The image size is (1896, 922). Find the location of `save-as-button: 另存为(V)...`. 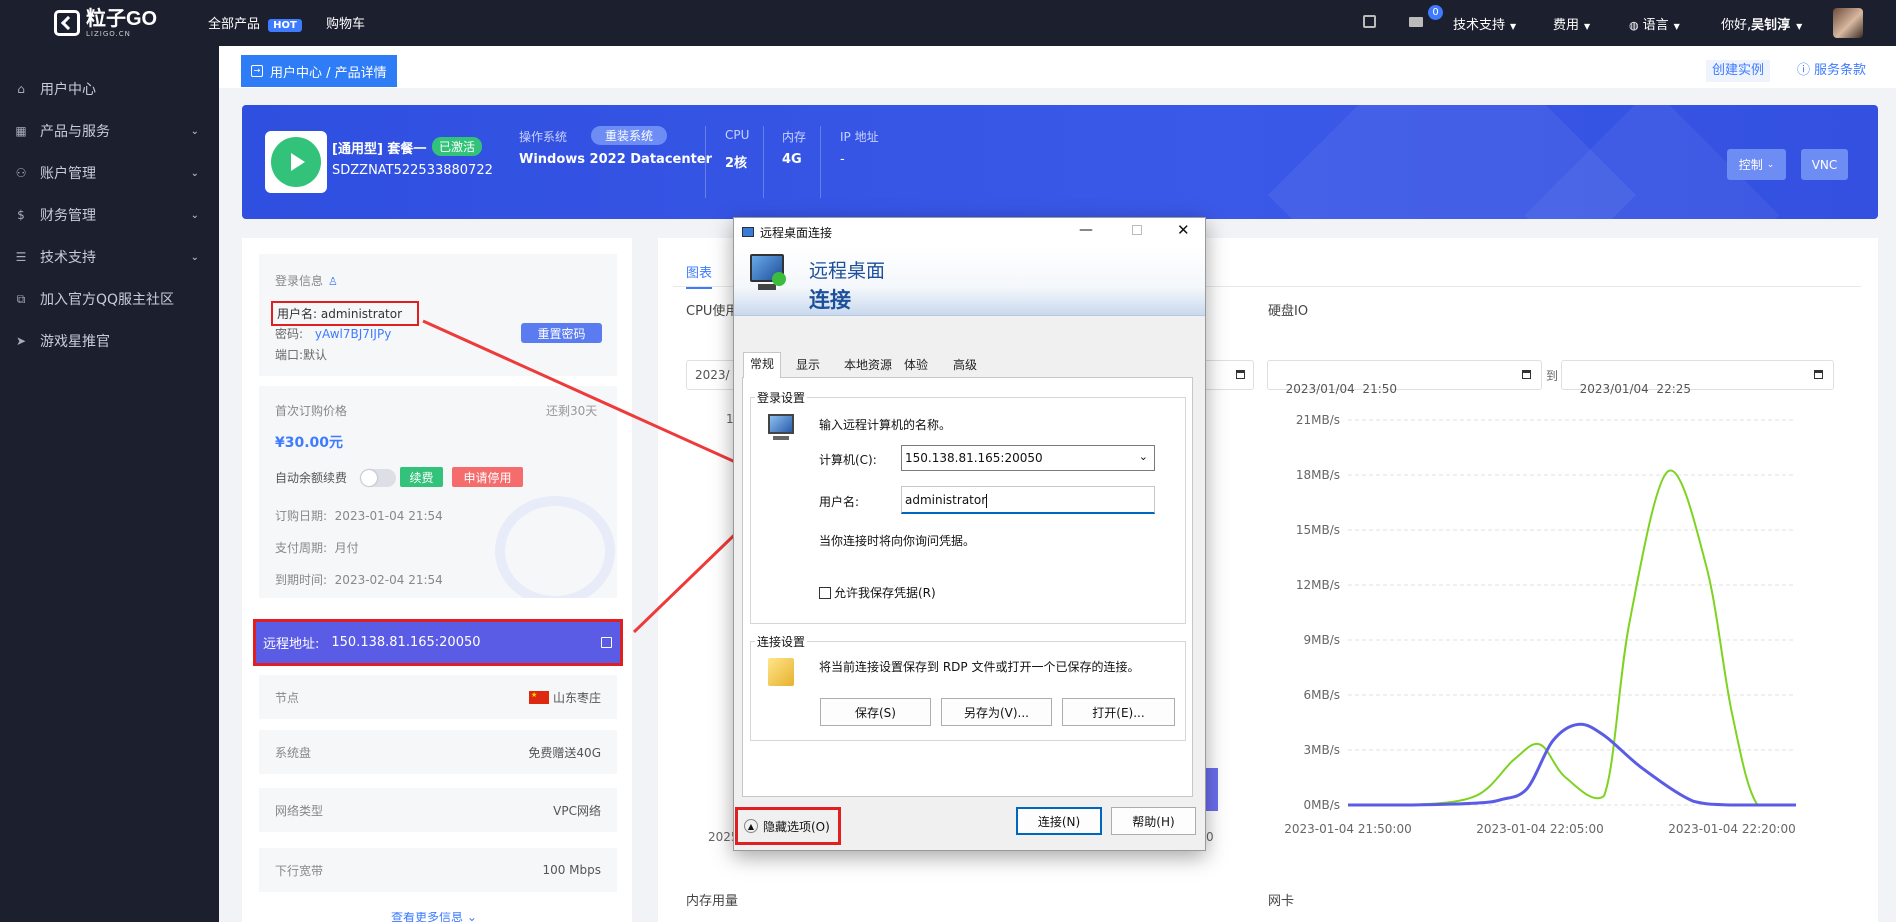

save-as-button: 另存为(V)... is located at coordinates (996, 712).